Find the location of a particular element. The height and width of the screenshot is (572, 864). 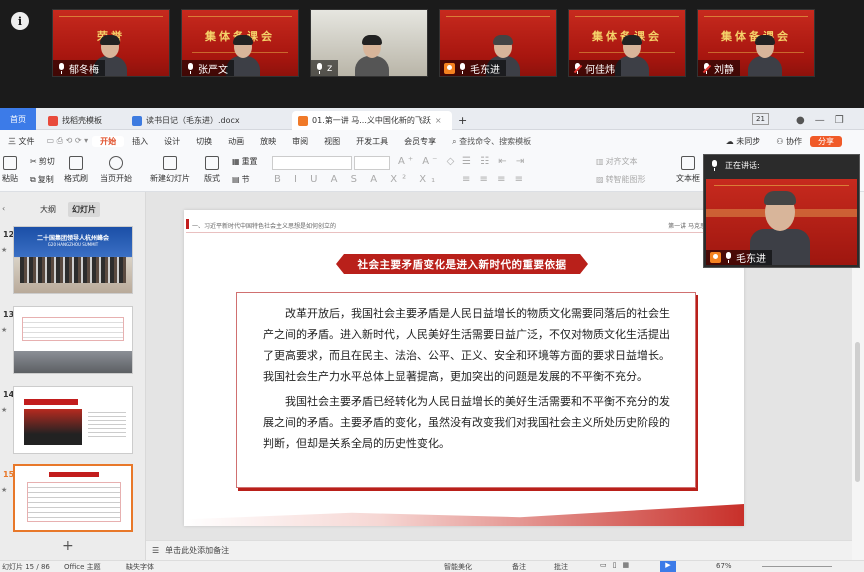

menu-member: 会员专享 is located at coordinates (420, 141).